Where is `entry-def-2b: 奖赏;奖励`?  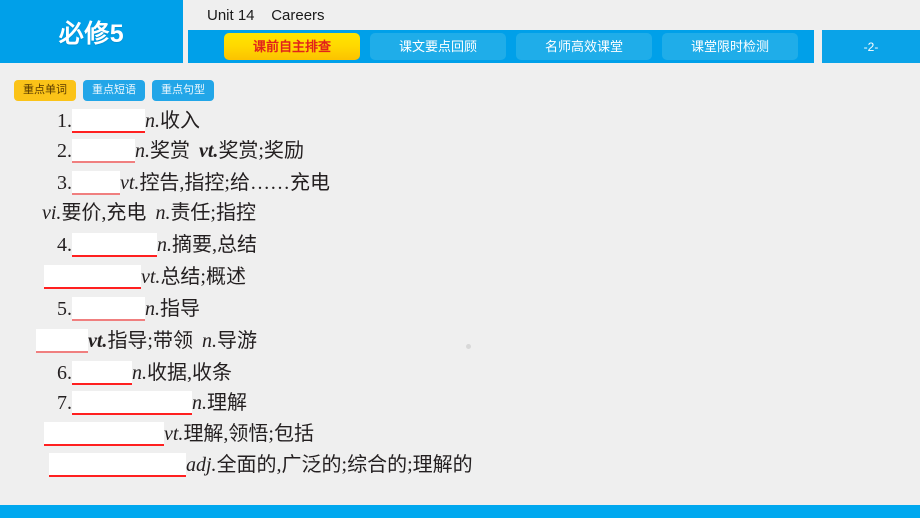
entry-def-2b: 奖赏;奖励 is located at coordinates (261, 151).